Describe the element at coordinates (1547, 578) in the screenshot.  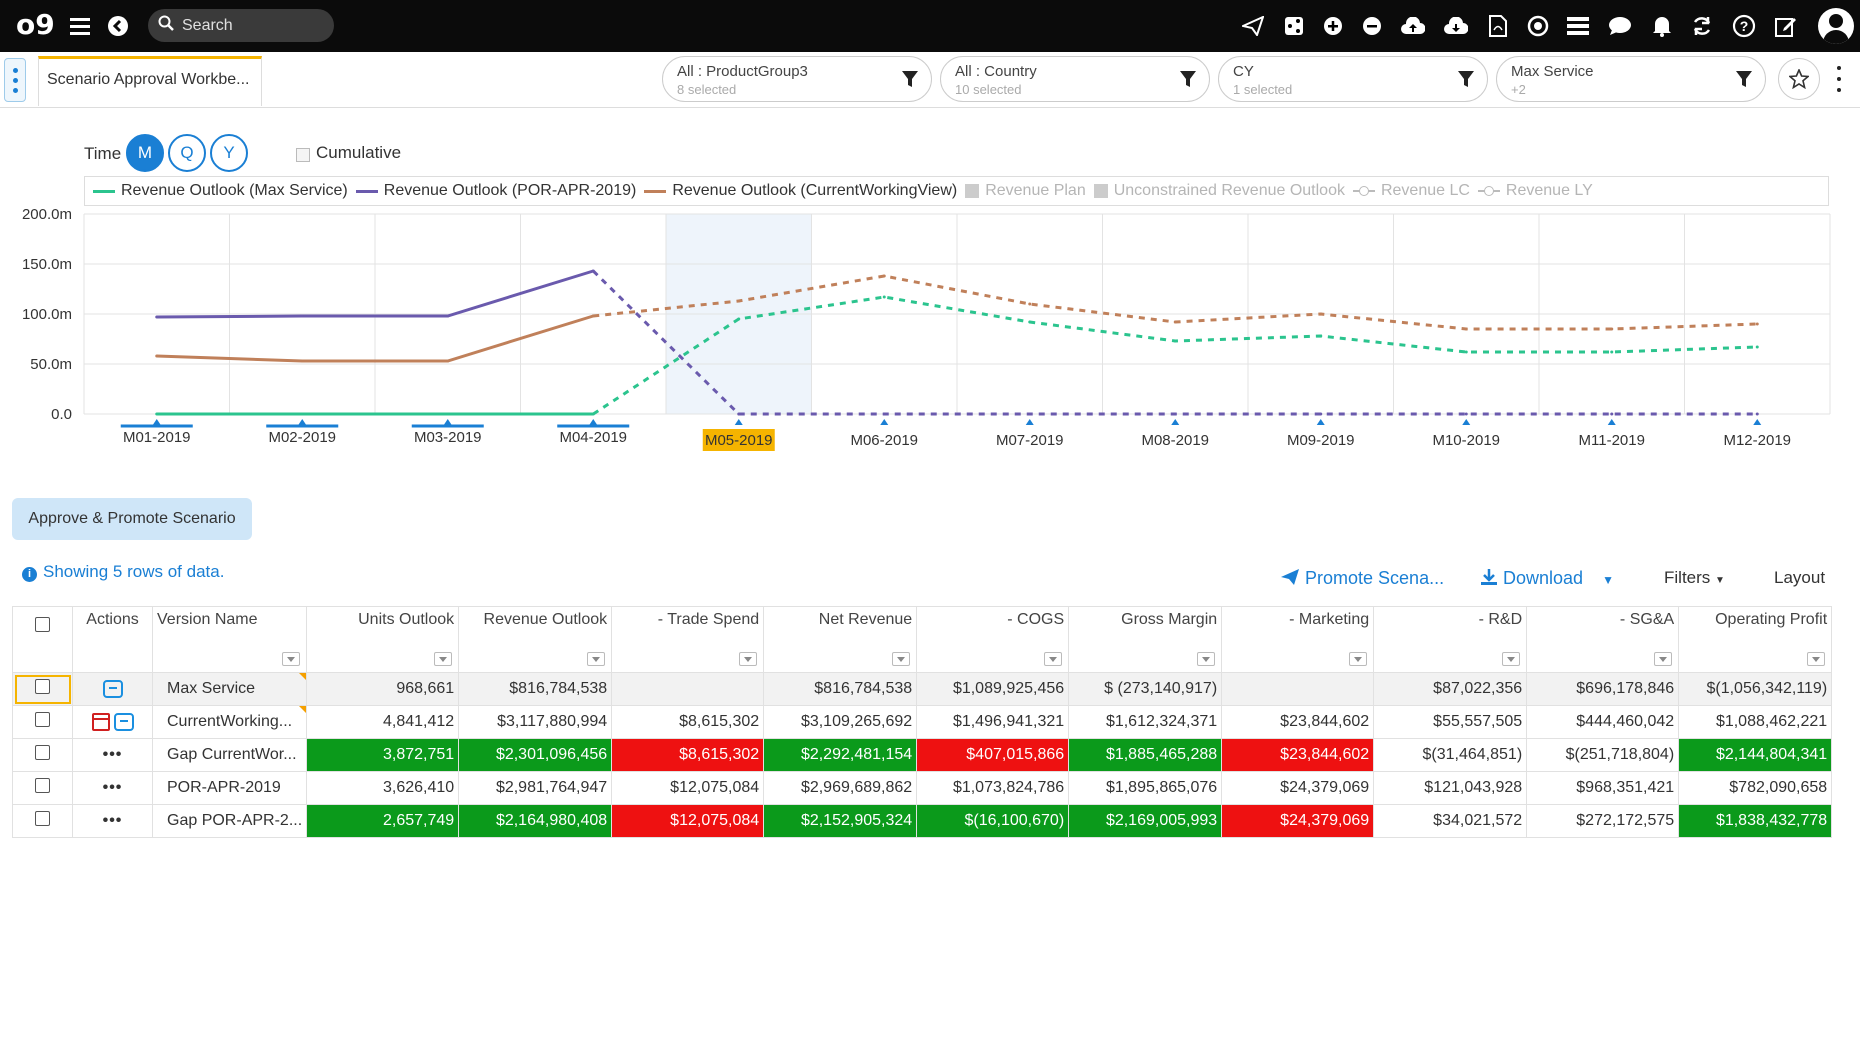
I see `download-button: Download ▼` at that location.